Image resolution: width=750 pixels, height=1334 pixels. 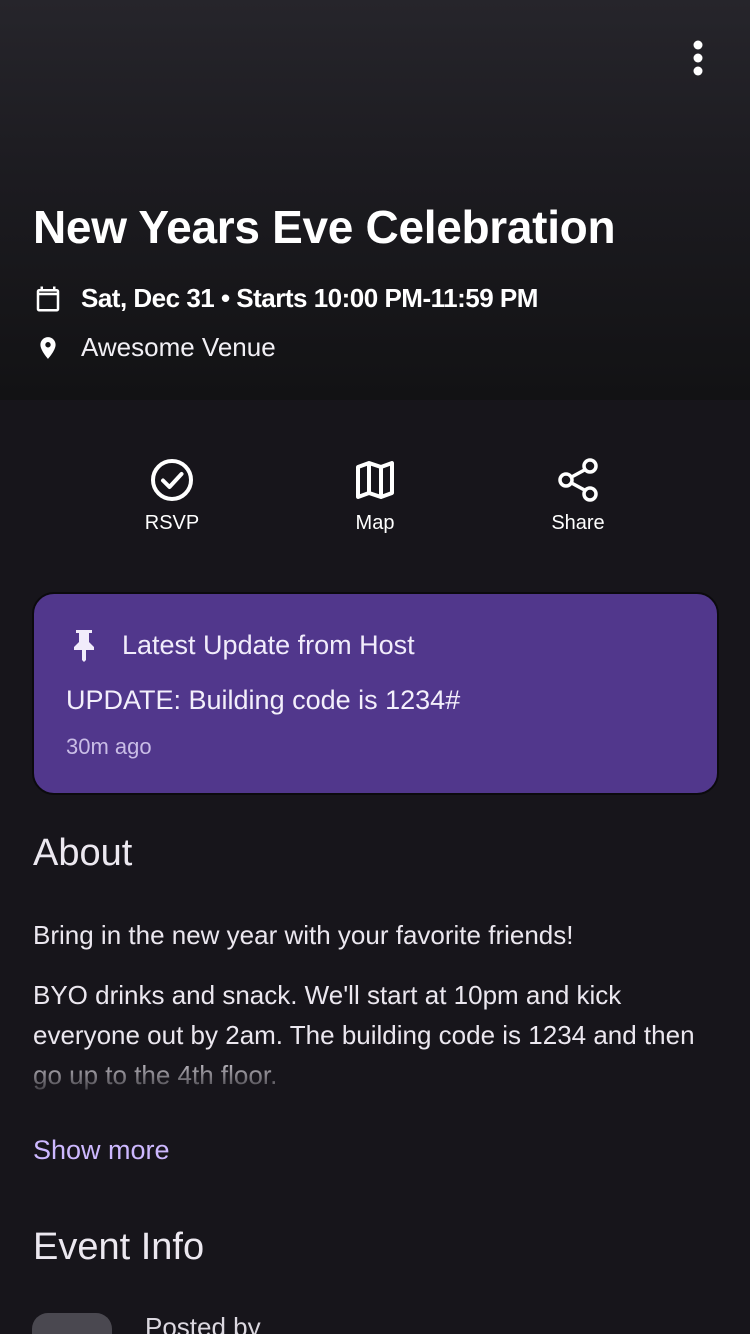 I want to click on map-button: Map, so click(x=375, y=501).